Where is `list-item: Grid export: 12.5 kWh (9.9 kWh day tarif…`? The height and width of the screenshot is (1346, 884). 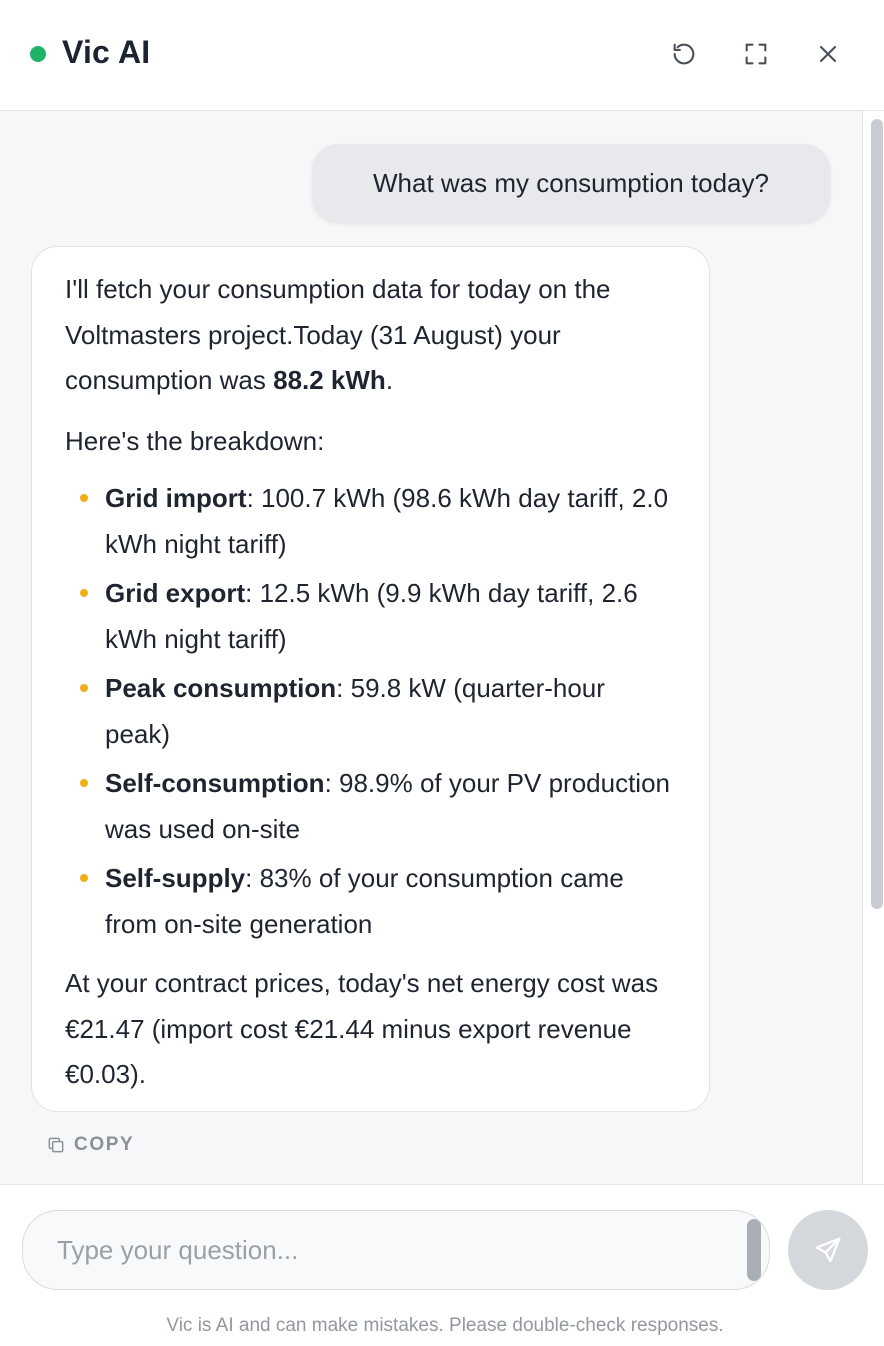 list-item: Grid export: 12.5 kWh (9.9 kWh day tarif… is located at coordinates (371, 616).